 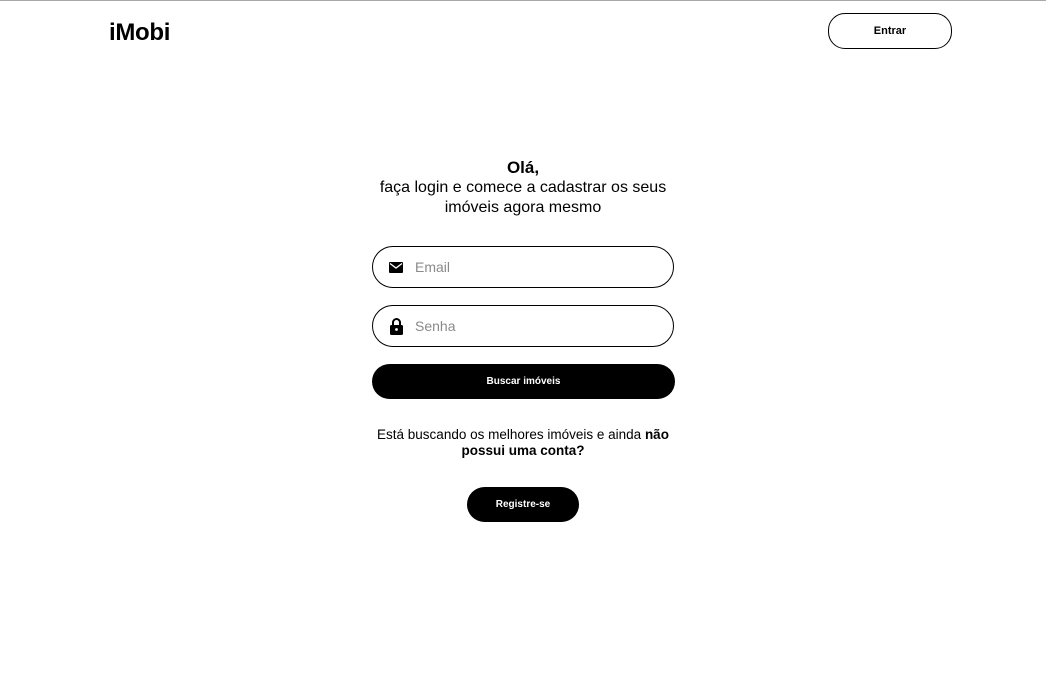 I want to click on search-properties-button: Buscar imóveis, so click(x=523, y=381).